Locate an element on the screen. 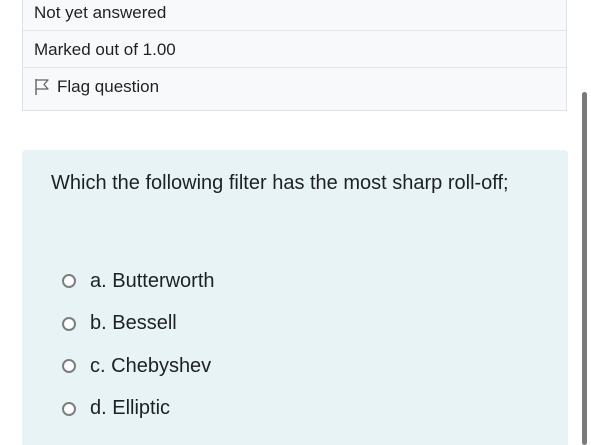 The width and height of the screenshot is (591, 445). answer-text: Bessell is located at coordinates (144, 323).